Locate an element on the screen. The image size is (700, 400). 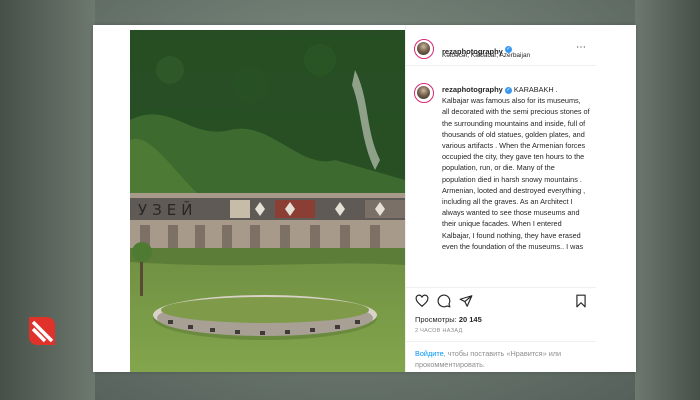
brand-logo-icon is located at coordinates (42, 331).